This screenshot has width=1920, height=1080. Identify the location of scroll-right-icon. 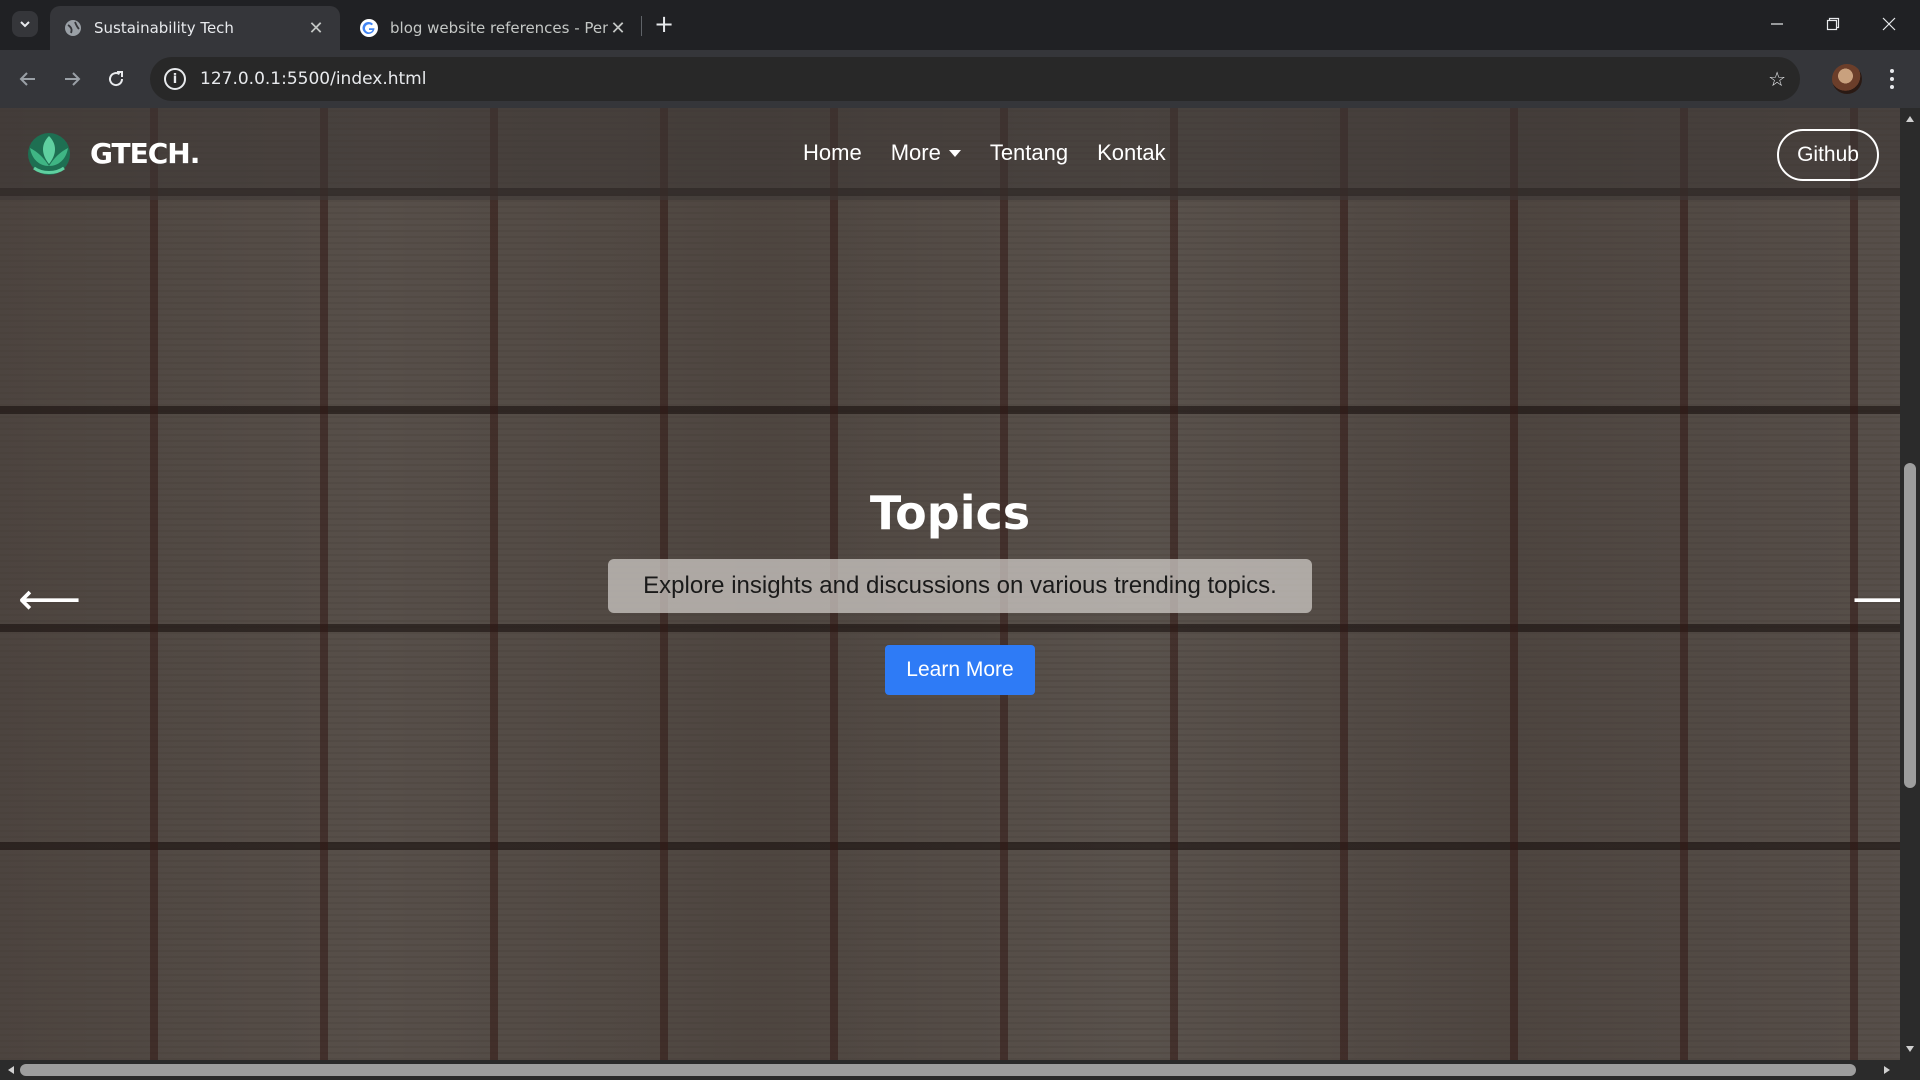
(1887, 1070).